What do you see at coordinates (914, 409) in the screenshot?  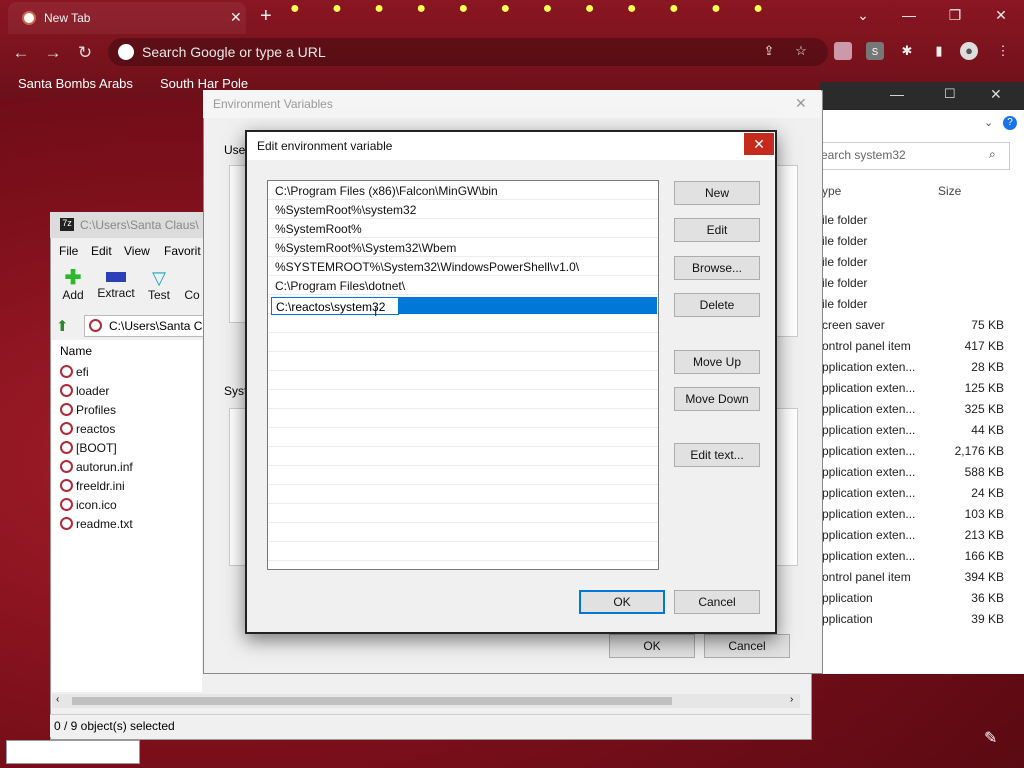 I see `list-item: pplication exten... 325 KB` at bounding box center [914, 409].